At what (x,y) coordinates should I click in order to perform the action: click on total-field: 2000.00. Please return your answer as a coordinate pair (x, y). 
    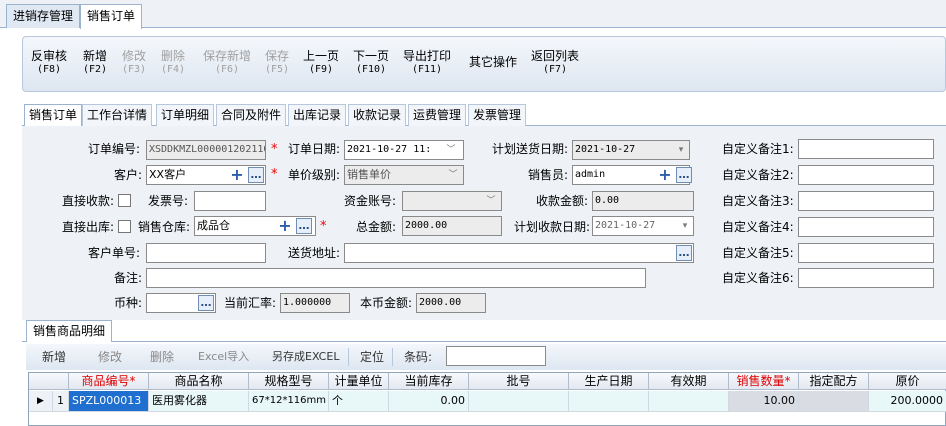
    Looking at the image, I should click on (452, 226).